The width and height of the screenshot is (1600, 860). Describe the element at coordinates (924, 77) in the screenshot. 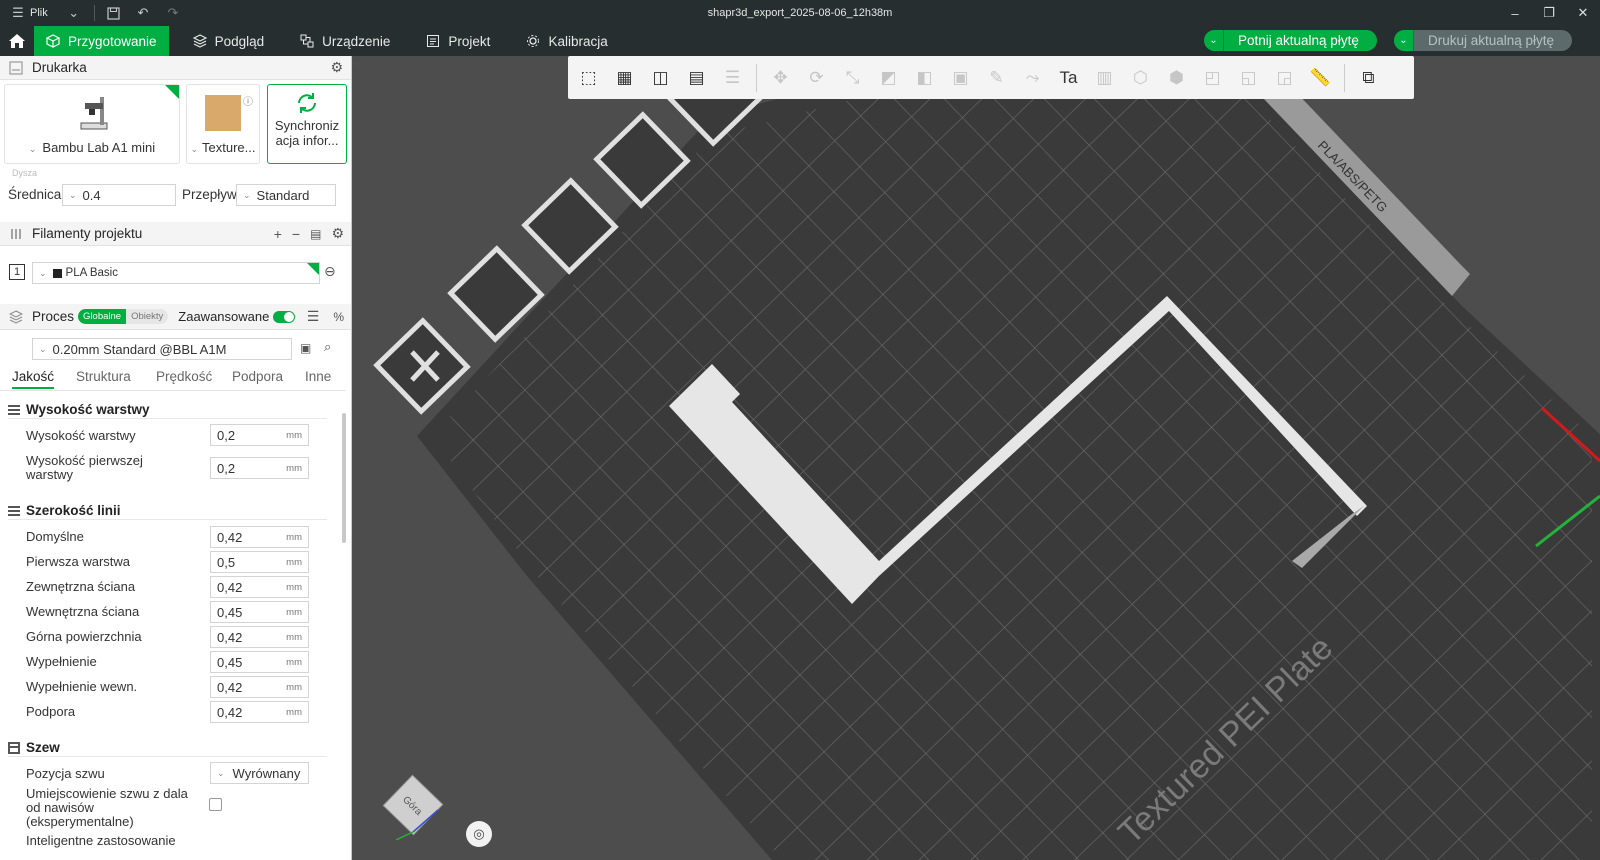

I see `cut-icon: ◧` at that location.